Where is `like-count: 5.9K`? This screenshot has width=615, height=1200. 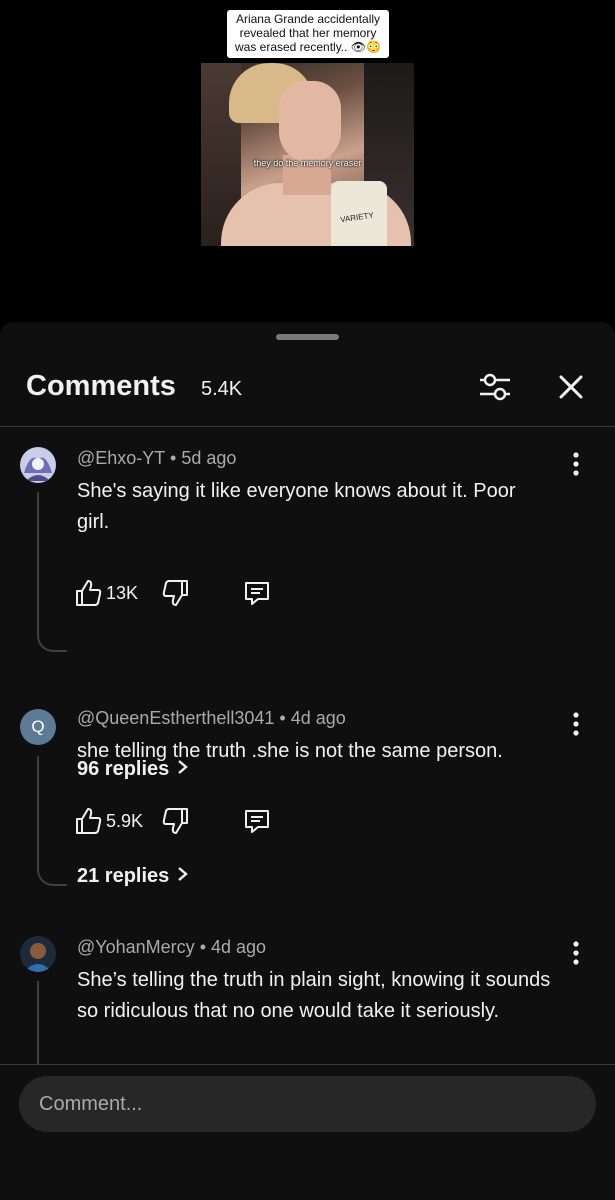 like-count: 5.9K is located at coordinates (125, 821).